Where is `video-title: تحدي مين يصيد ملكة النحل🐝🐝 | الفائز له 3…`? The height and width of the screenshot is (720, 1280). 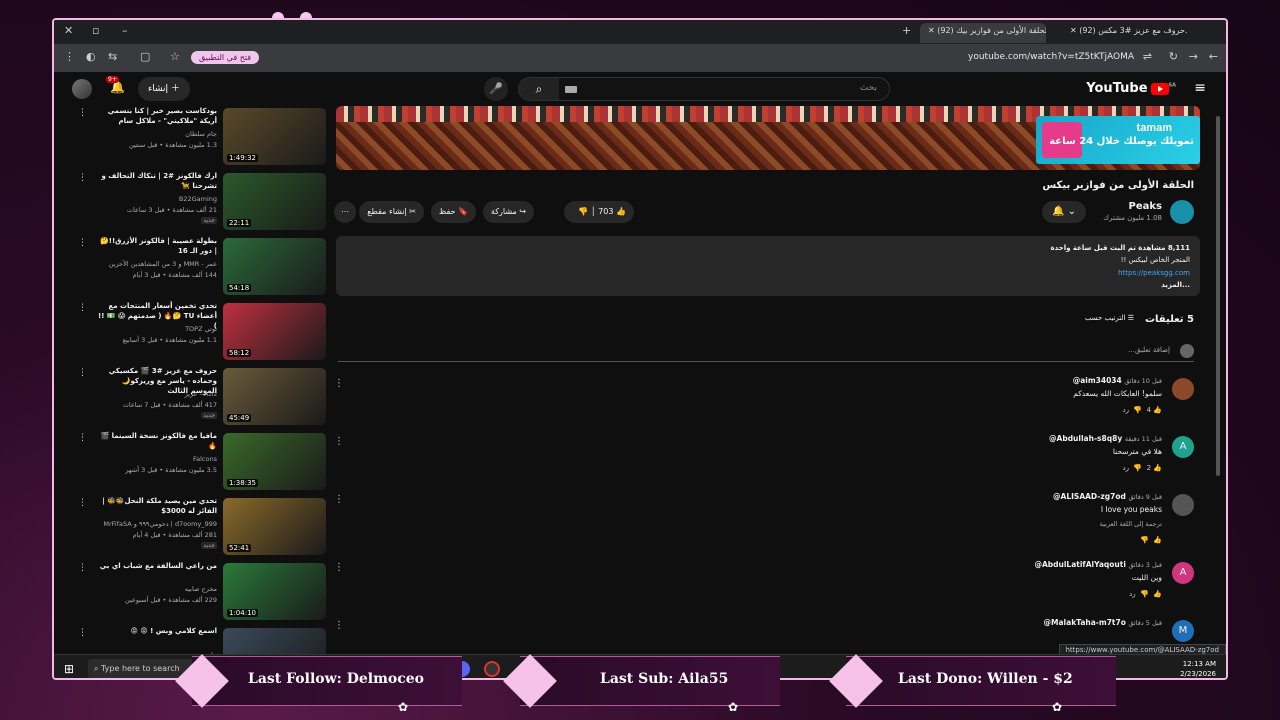 video-title: تحدي مين يصيد ملكة النحل🐝🐝 | الفائز له 3… is located at coordinates (157, 506).